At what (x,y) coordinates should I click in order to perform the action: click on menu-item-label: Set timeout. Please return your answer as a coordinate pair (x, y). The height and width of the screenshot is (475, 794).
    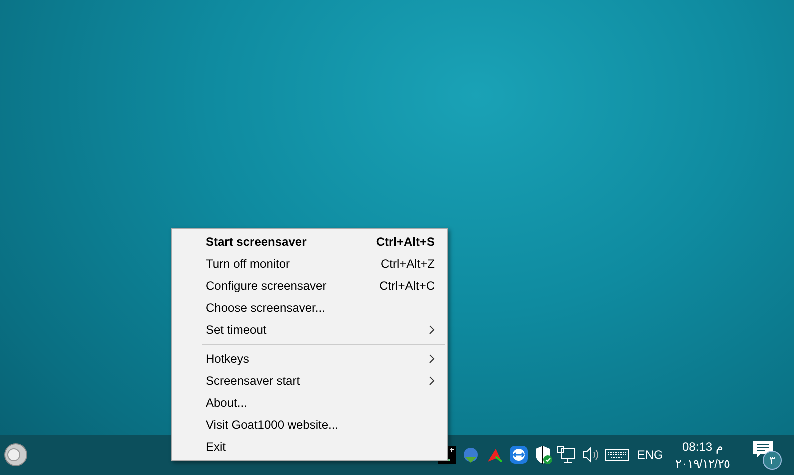
    Looking at the image, I should click on (237, 330).